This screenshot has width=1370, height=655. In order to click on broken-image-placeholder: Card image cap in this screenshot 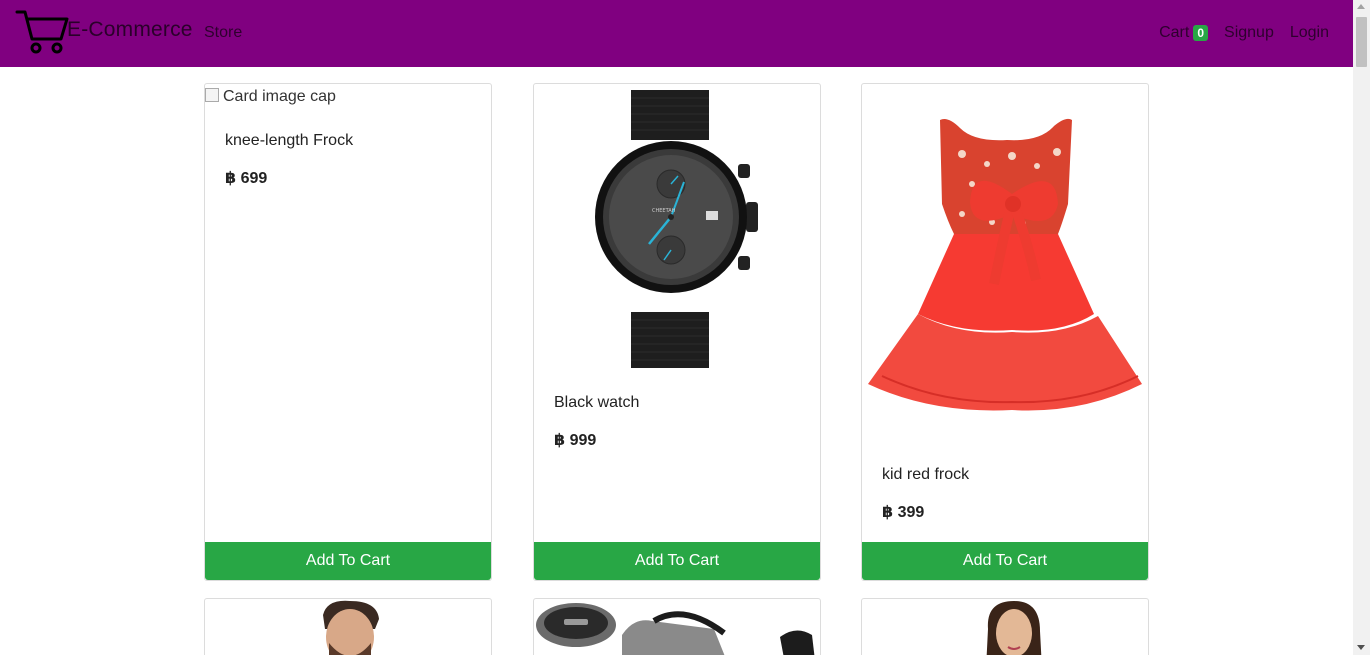, I will do `click(270, 97)`.